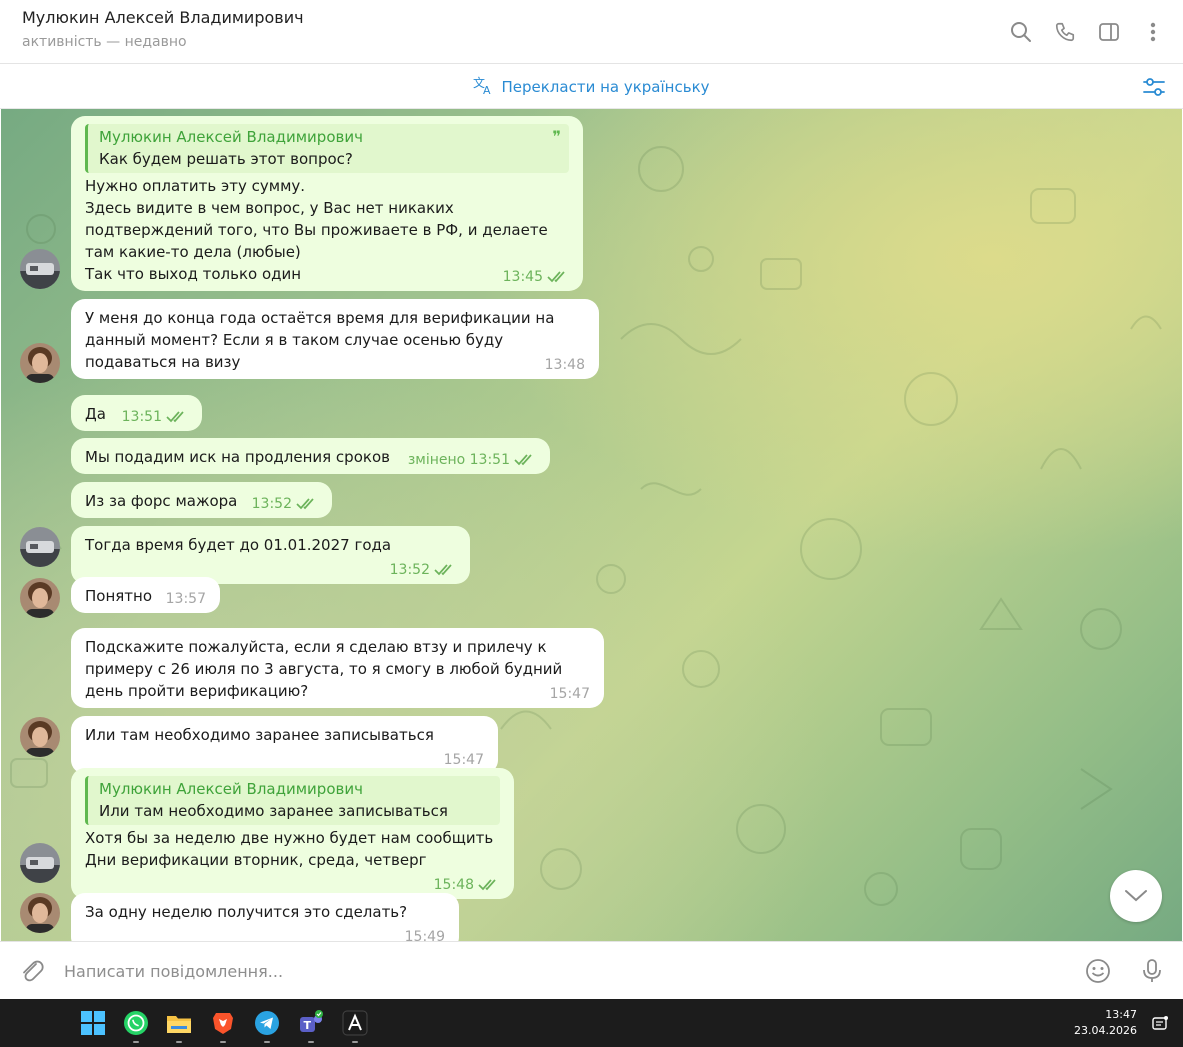 The width and height of the screenshot is (1183, 1047). Describe the element at coordinates (556, 136) in the screenshot. I see `quote-mark-icon: ❞` at that location.